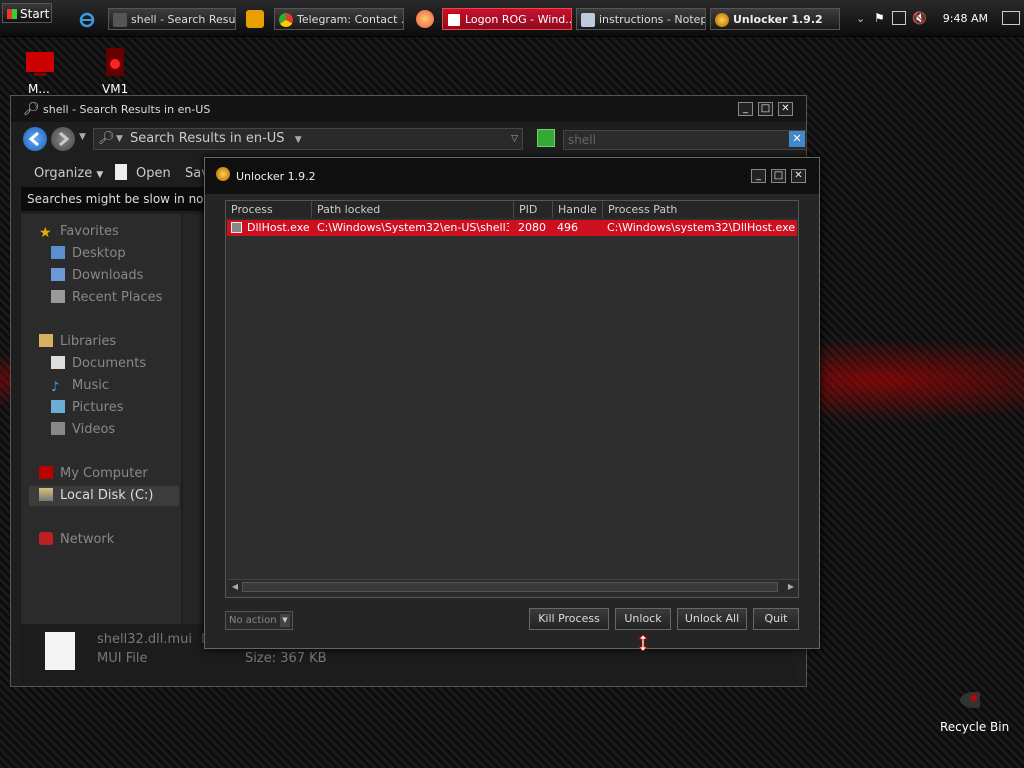 This screenshot has width=1024, height=768. I want to click on nav-recent-places: Recent Places, so click(106, 298).